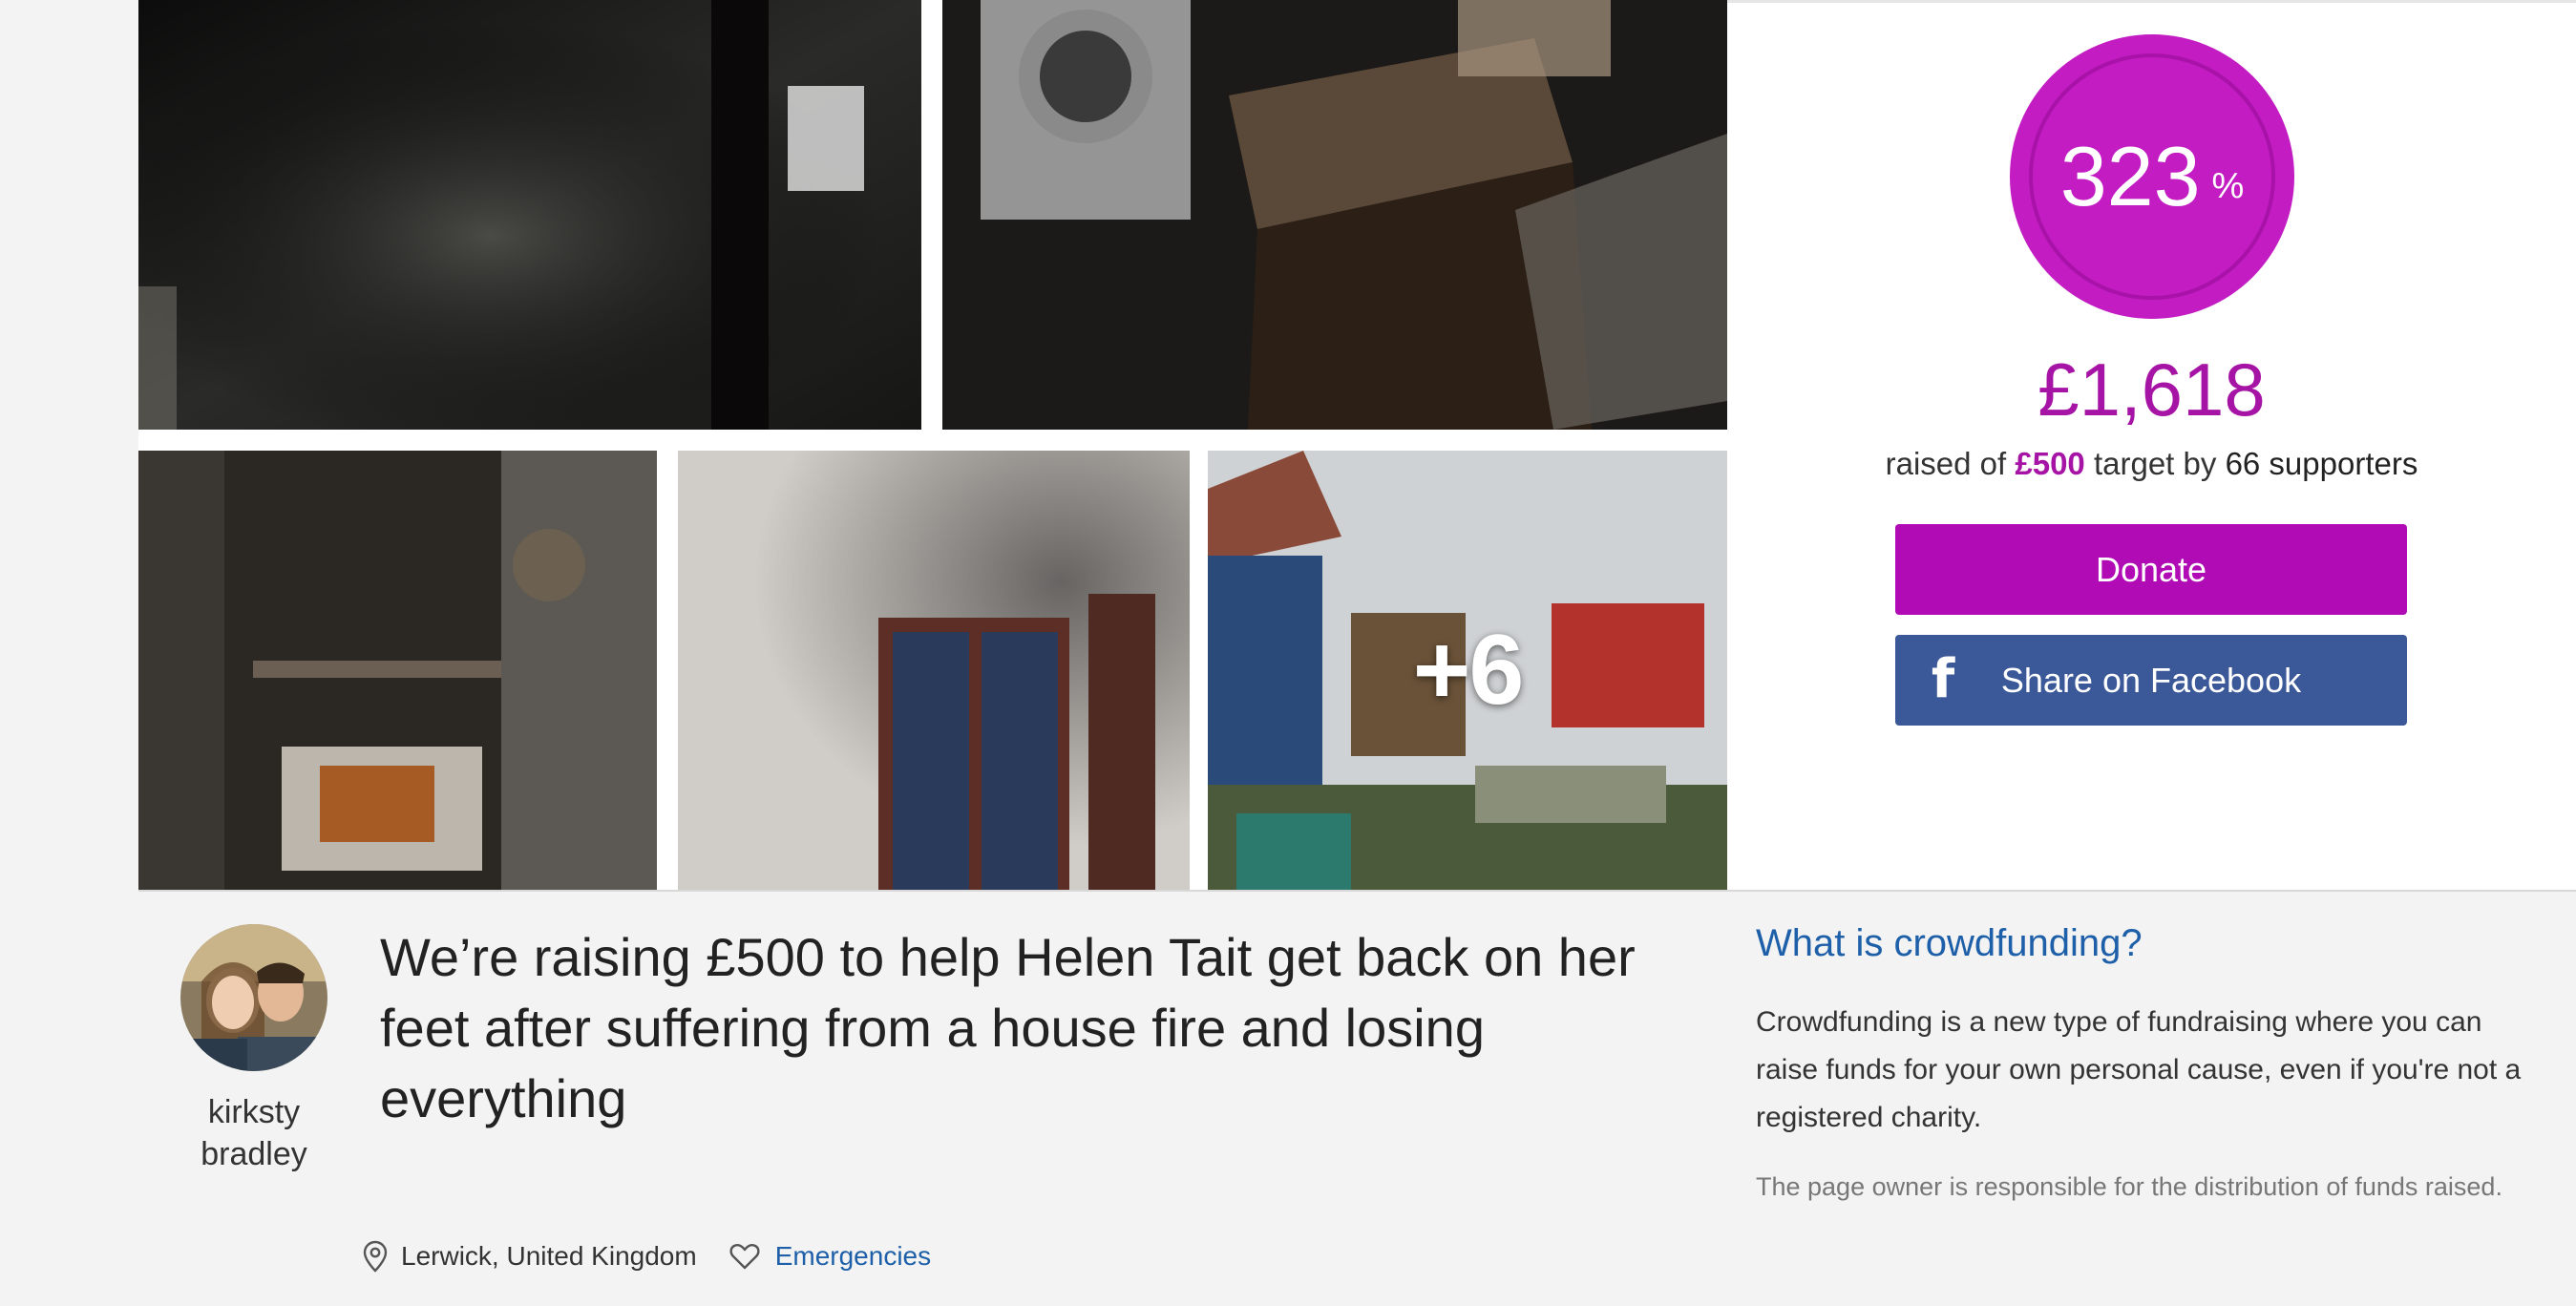  Describe the element at coordinates (853, 1256) in the screenshot. I see `campaign-category-link: Emergencies` at that location.